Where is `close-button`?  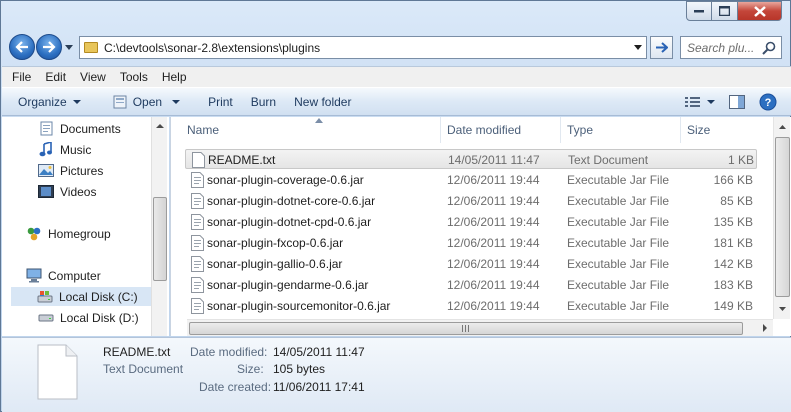
close-button is located at coordinates (760, 11).